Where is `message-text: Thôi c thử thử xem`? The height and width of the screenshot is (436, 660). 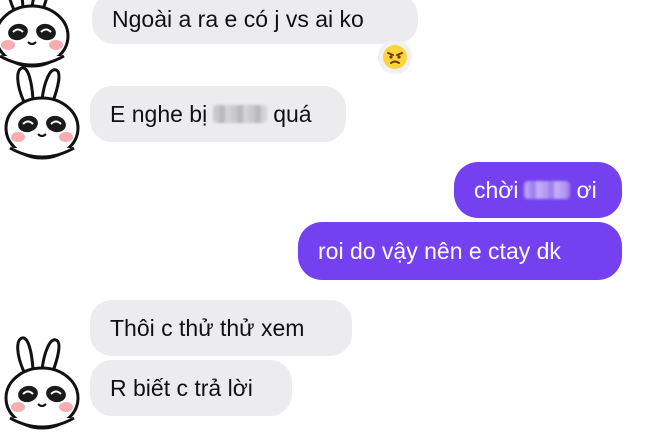
message-text: Thôi c thử thử xem is located at coordinates (207, 327).